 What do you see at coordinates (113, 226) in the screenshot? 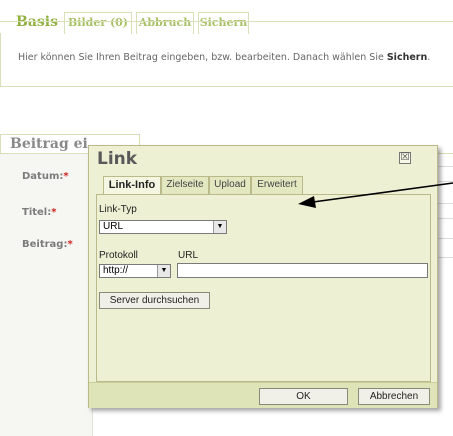
I see `link-type-value: URL` at bounding box center [113, 226].